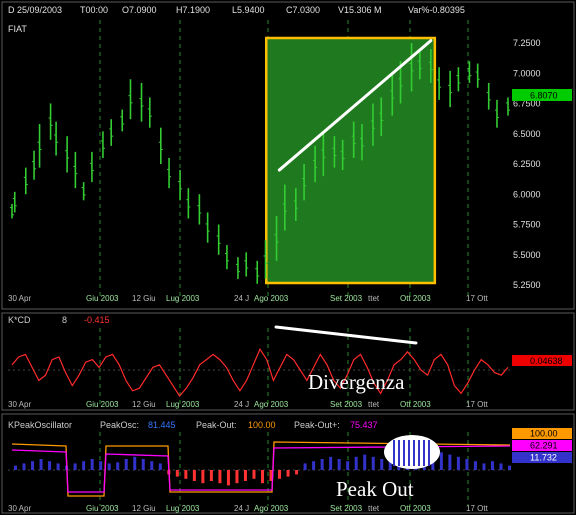 This screenshot has height=515, width=576. I want to click on kcd-period: 8, so click(64, 320).